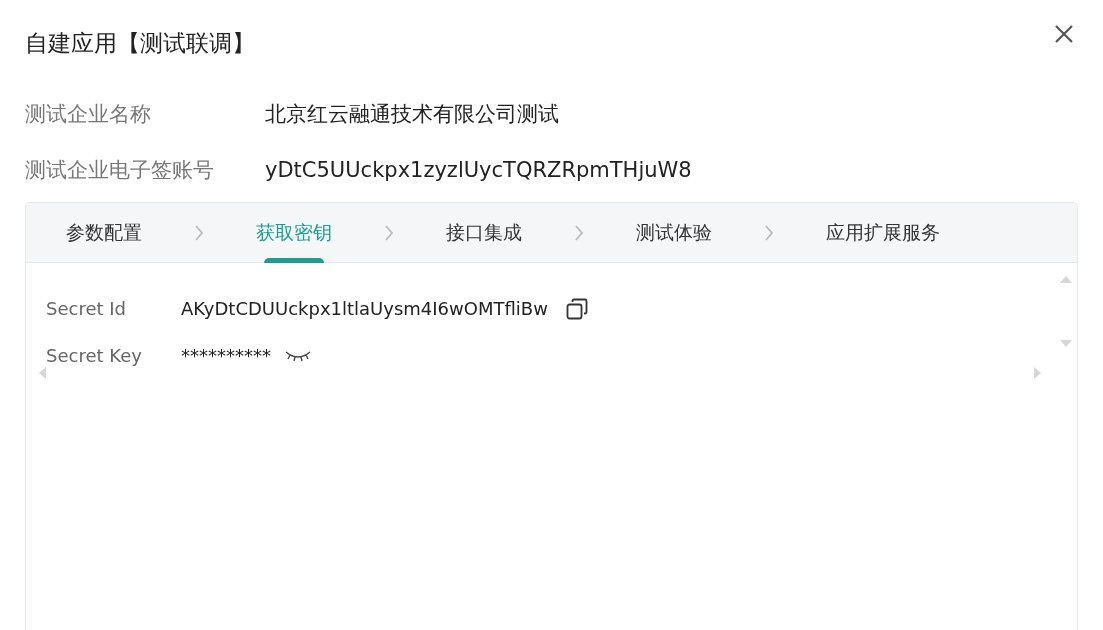 The width and height of the screenshot is (1103, 630). I want to click on step-tab: 接口集成, so click(484, 232).